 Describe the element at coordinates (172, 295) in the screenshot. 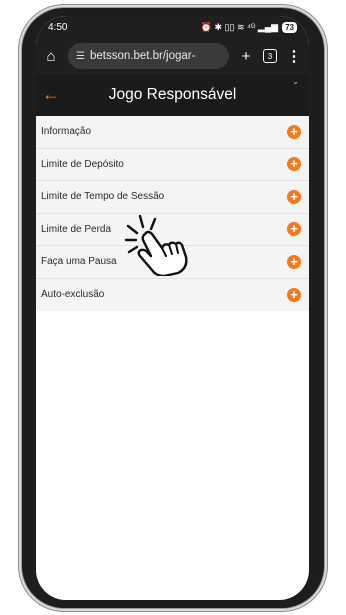

I see `menu-item-auto-exclusao: Auto-exclusão +` at that location.